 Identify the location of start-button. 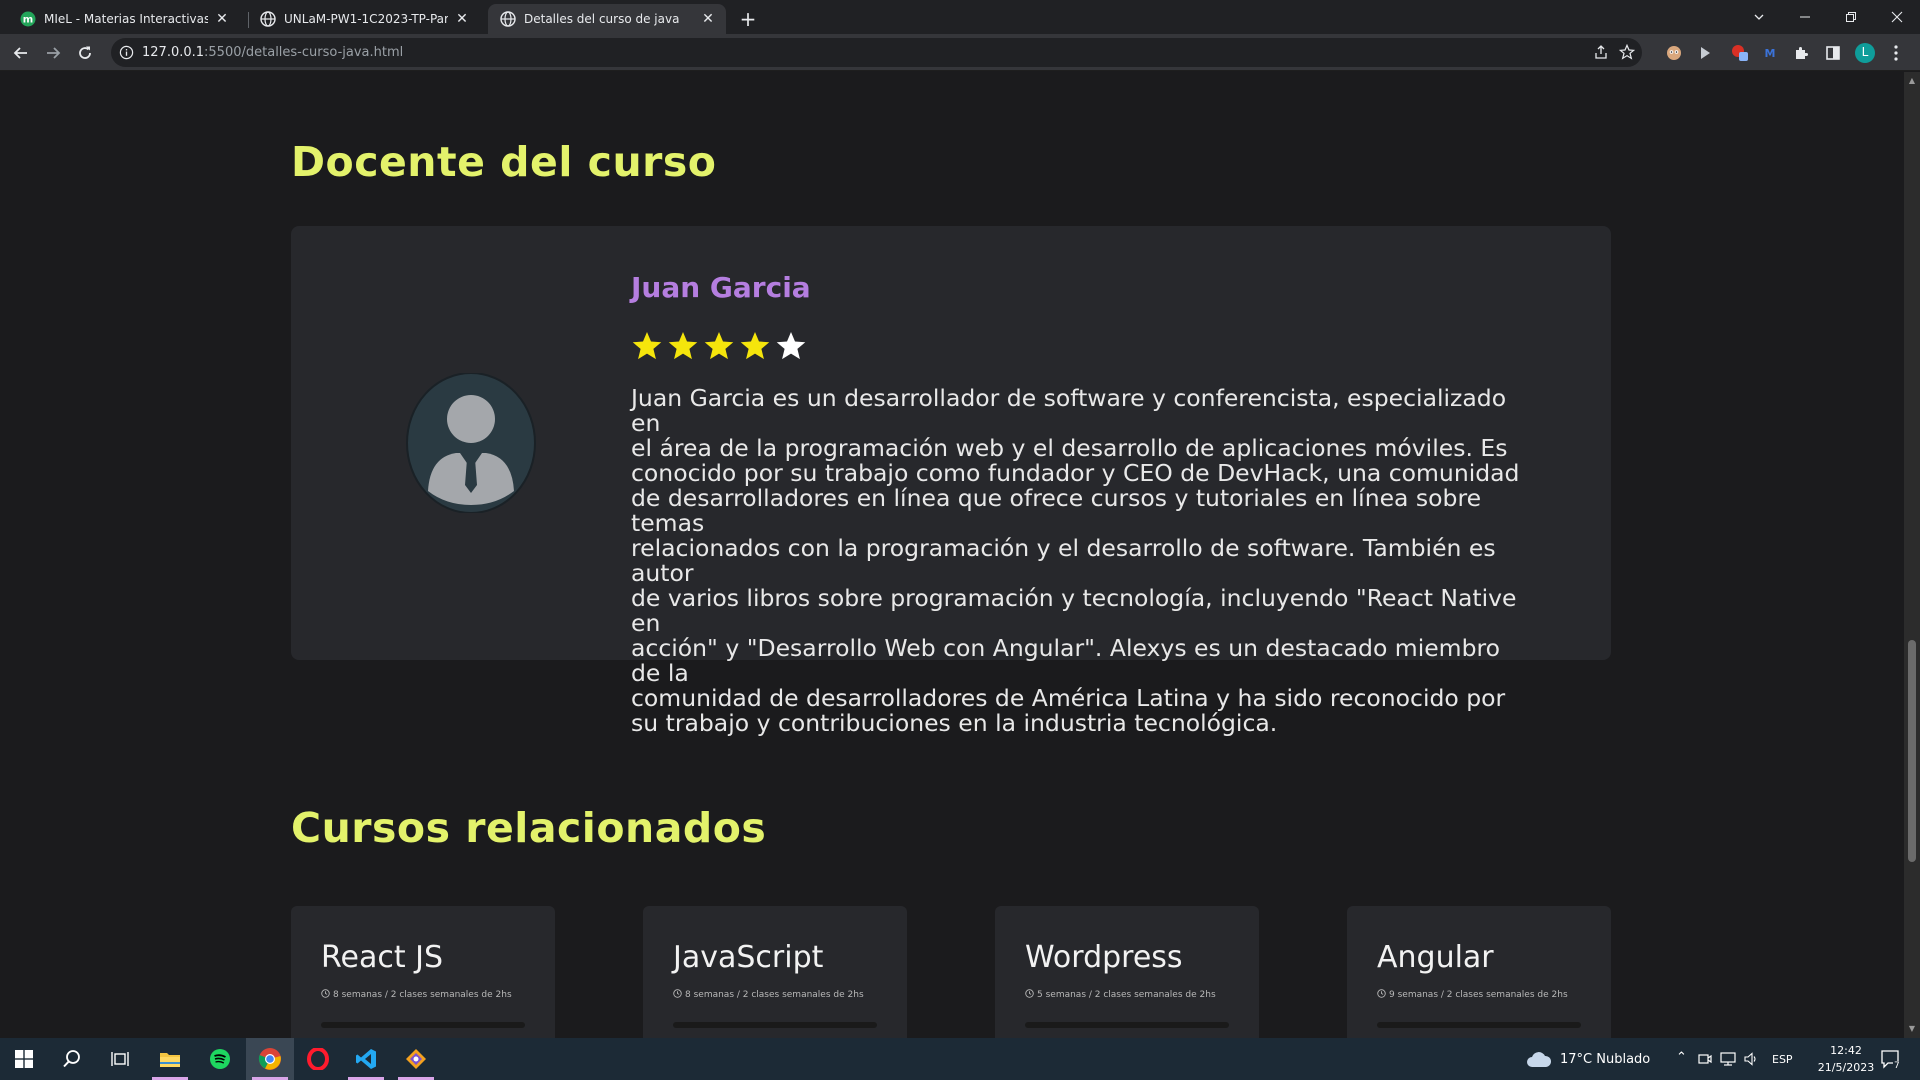
(24, 1059).